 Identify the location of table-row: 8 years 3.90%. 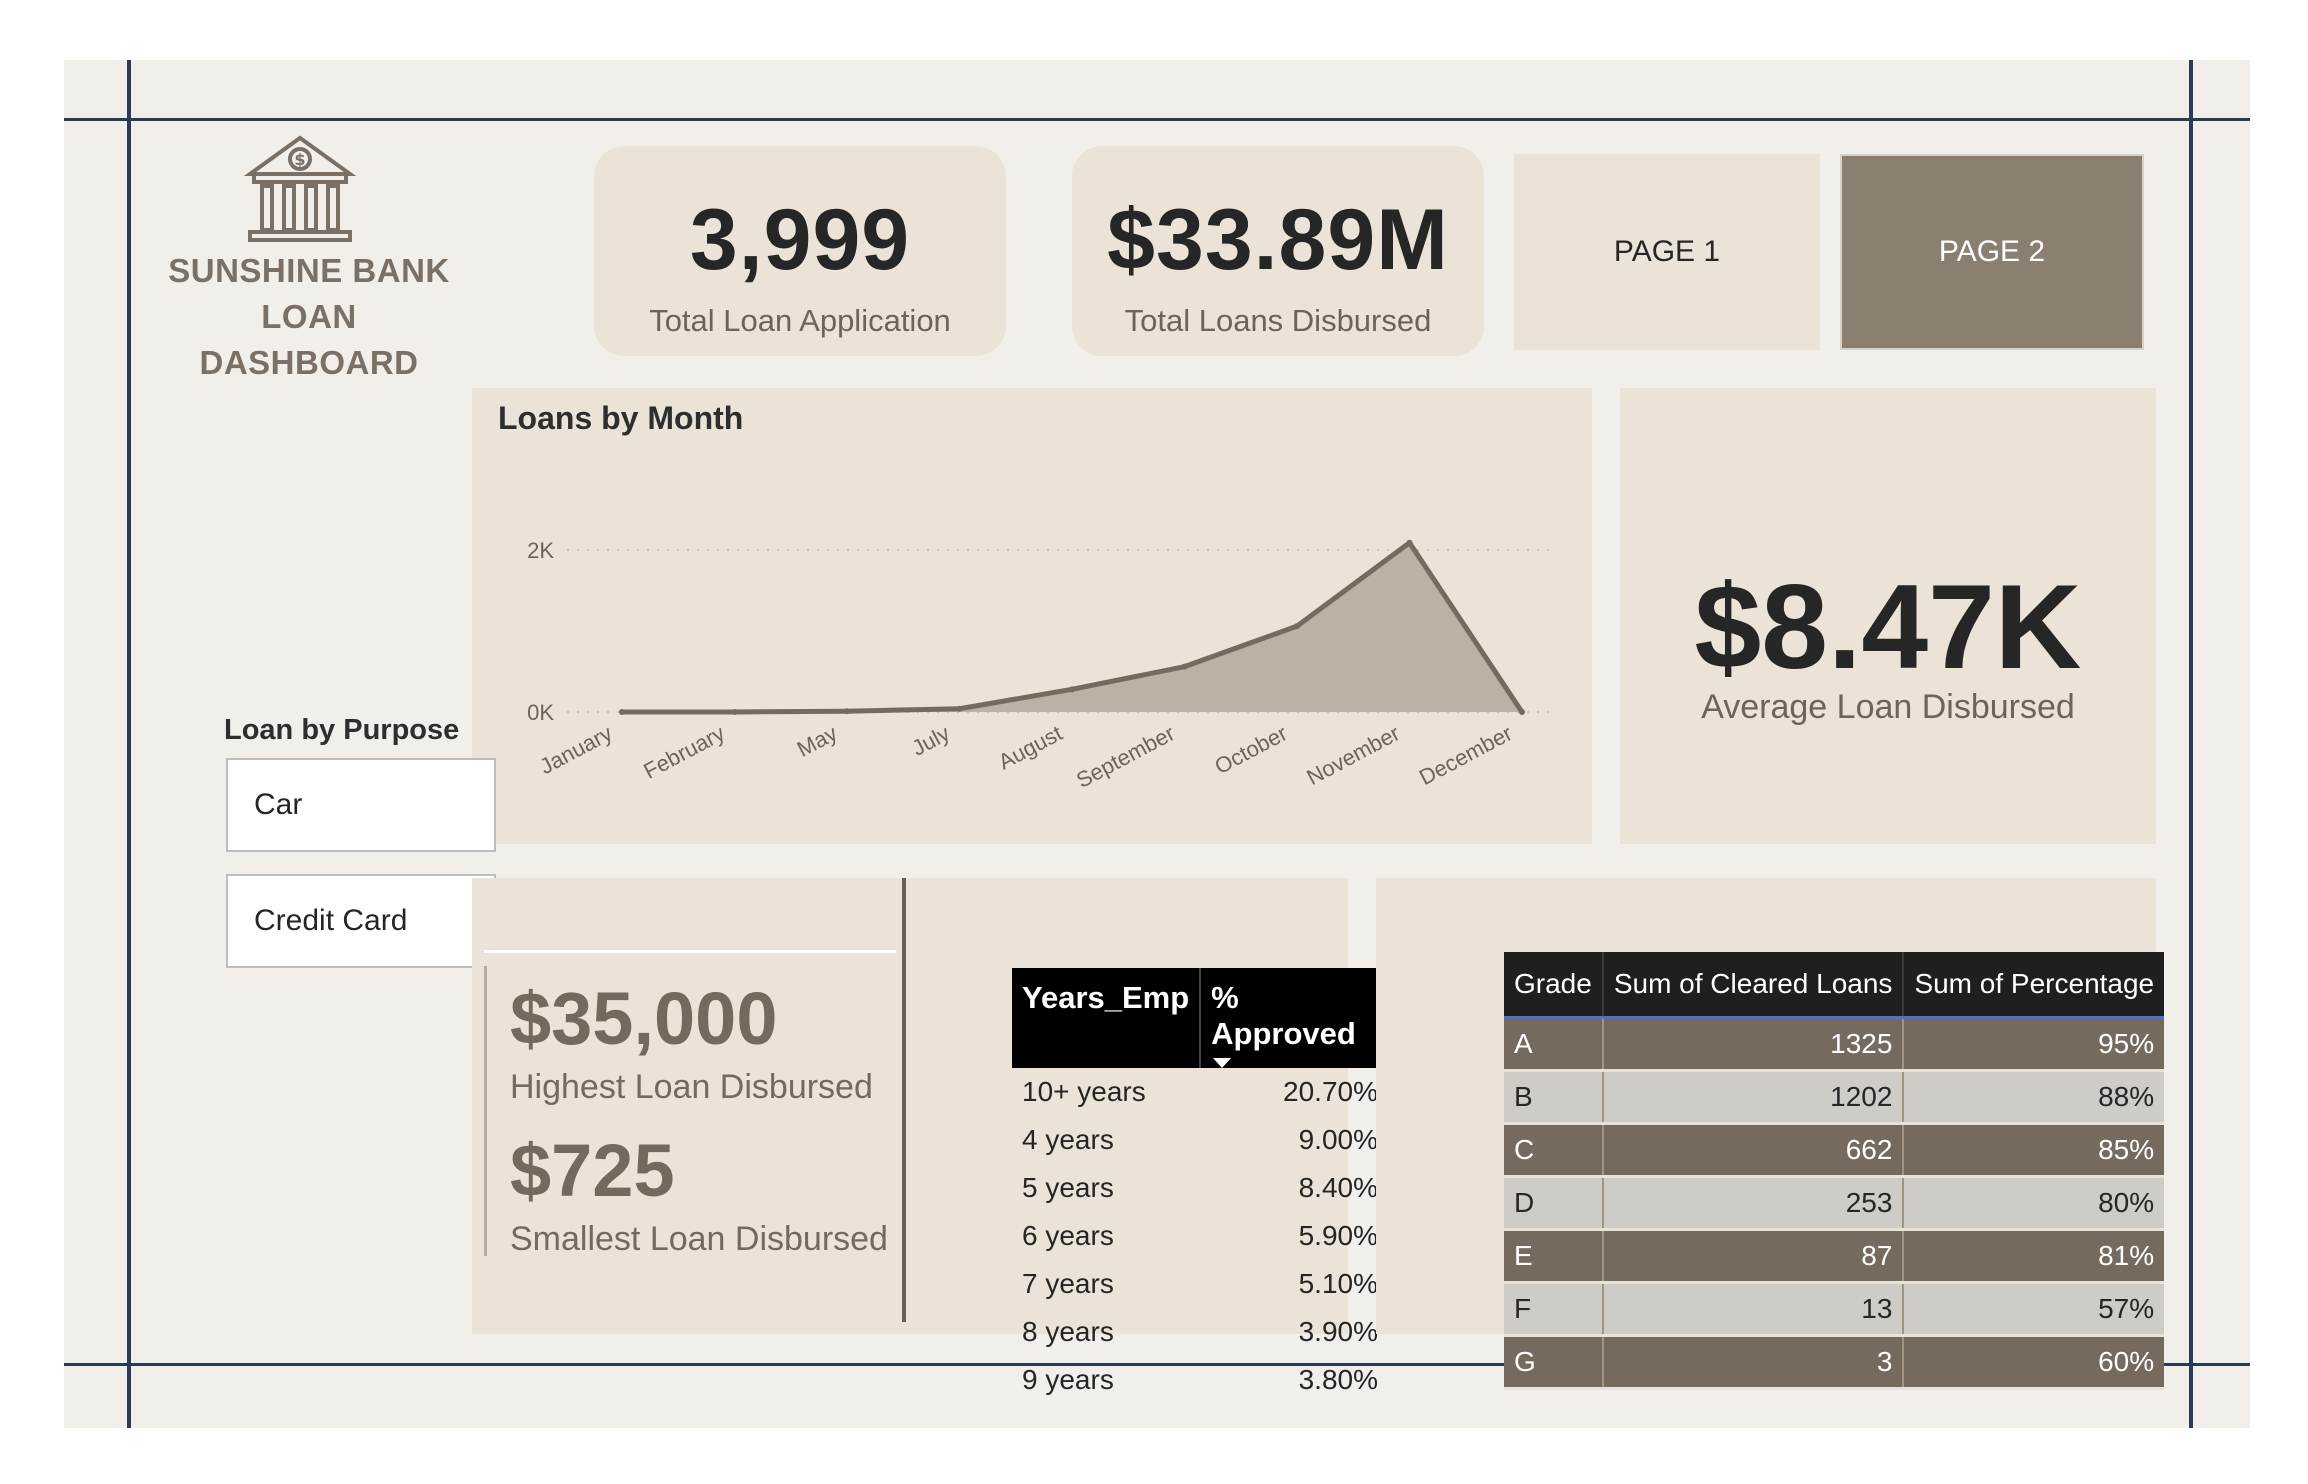
(1200, 1332).